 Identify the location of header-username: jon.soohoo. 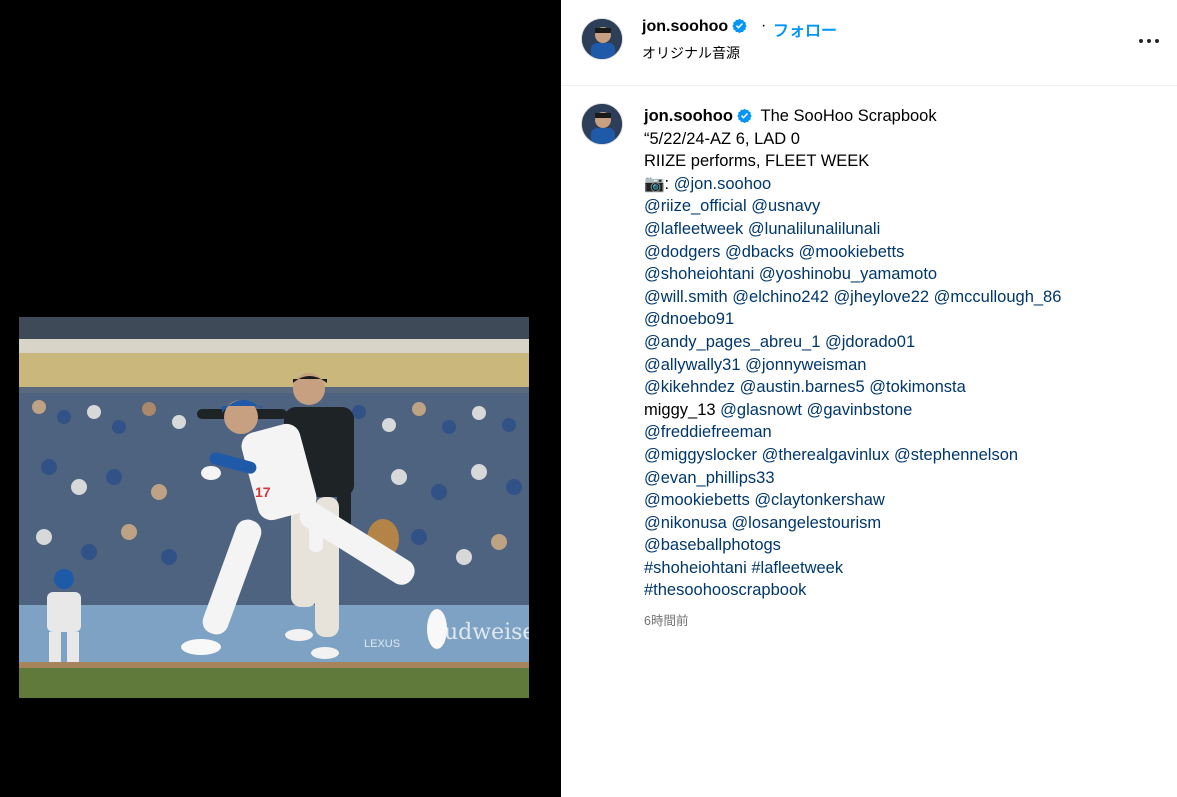
(694, 27).